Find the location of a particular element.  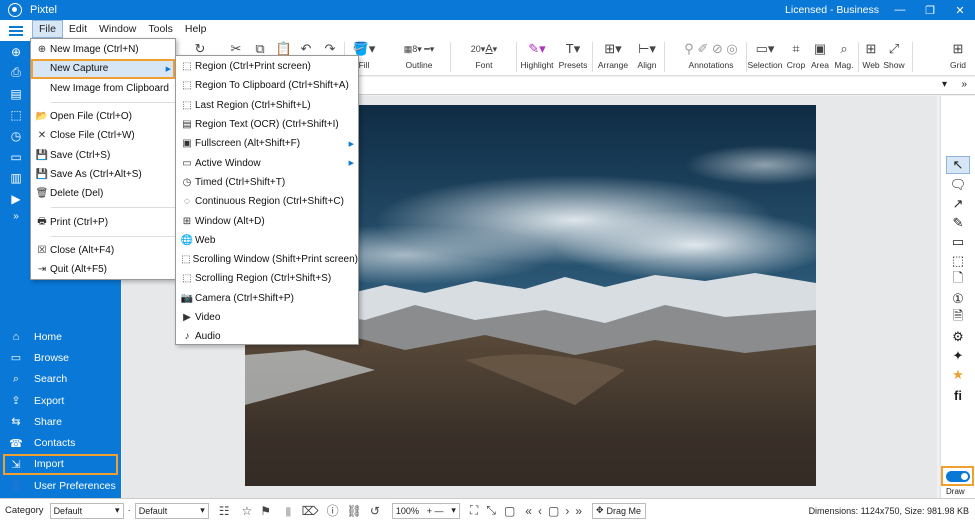

menu-item-active-window: ▭ Active Window ▶ is located at coordinates (267, 162).